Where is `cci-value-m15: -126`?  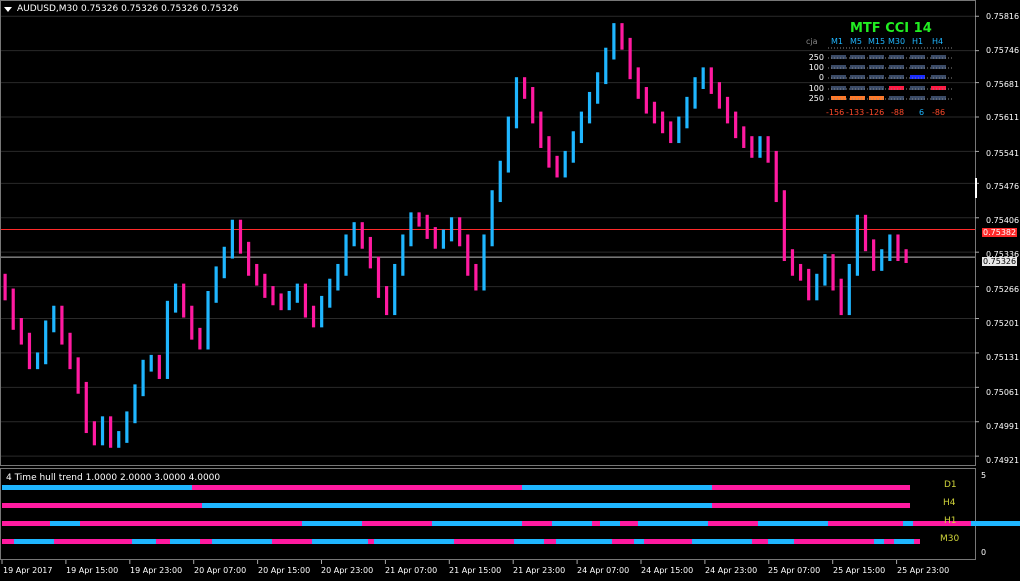
cci-value-m15: -126 is located at coordinates (875, 112).